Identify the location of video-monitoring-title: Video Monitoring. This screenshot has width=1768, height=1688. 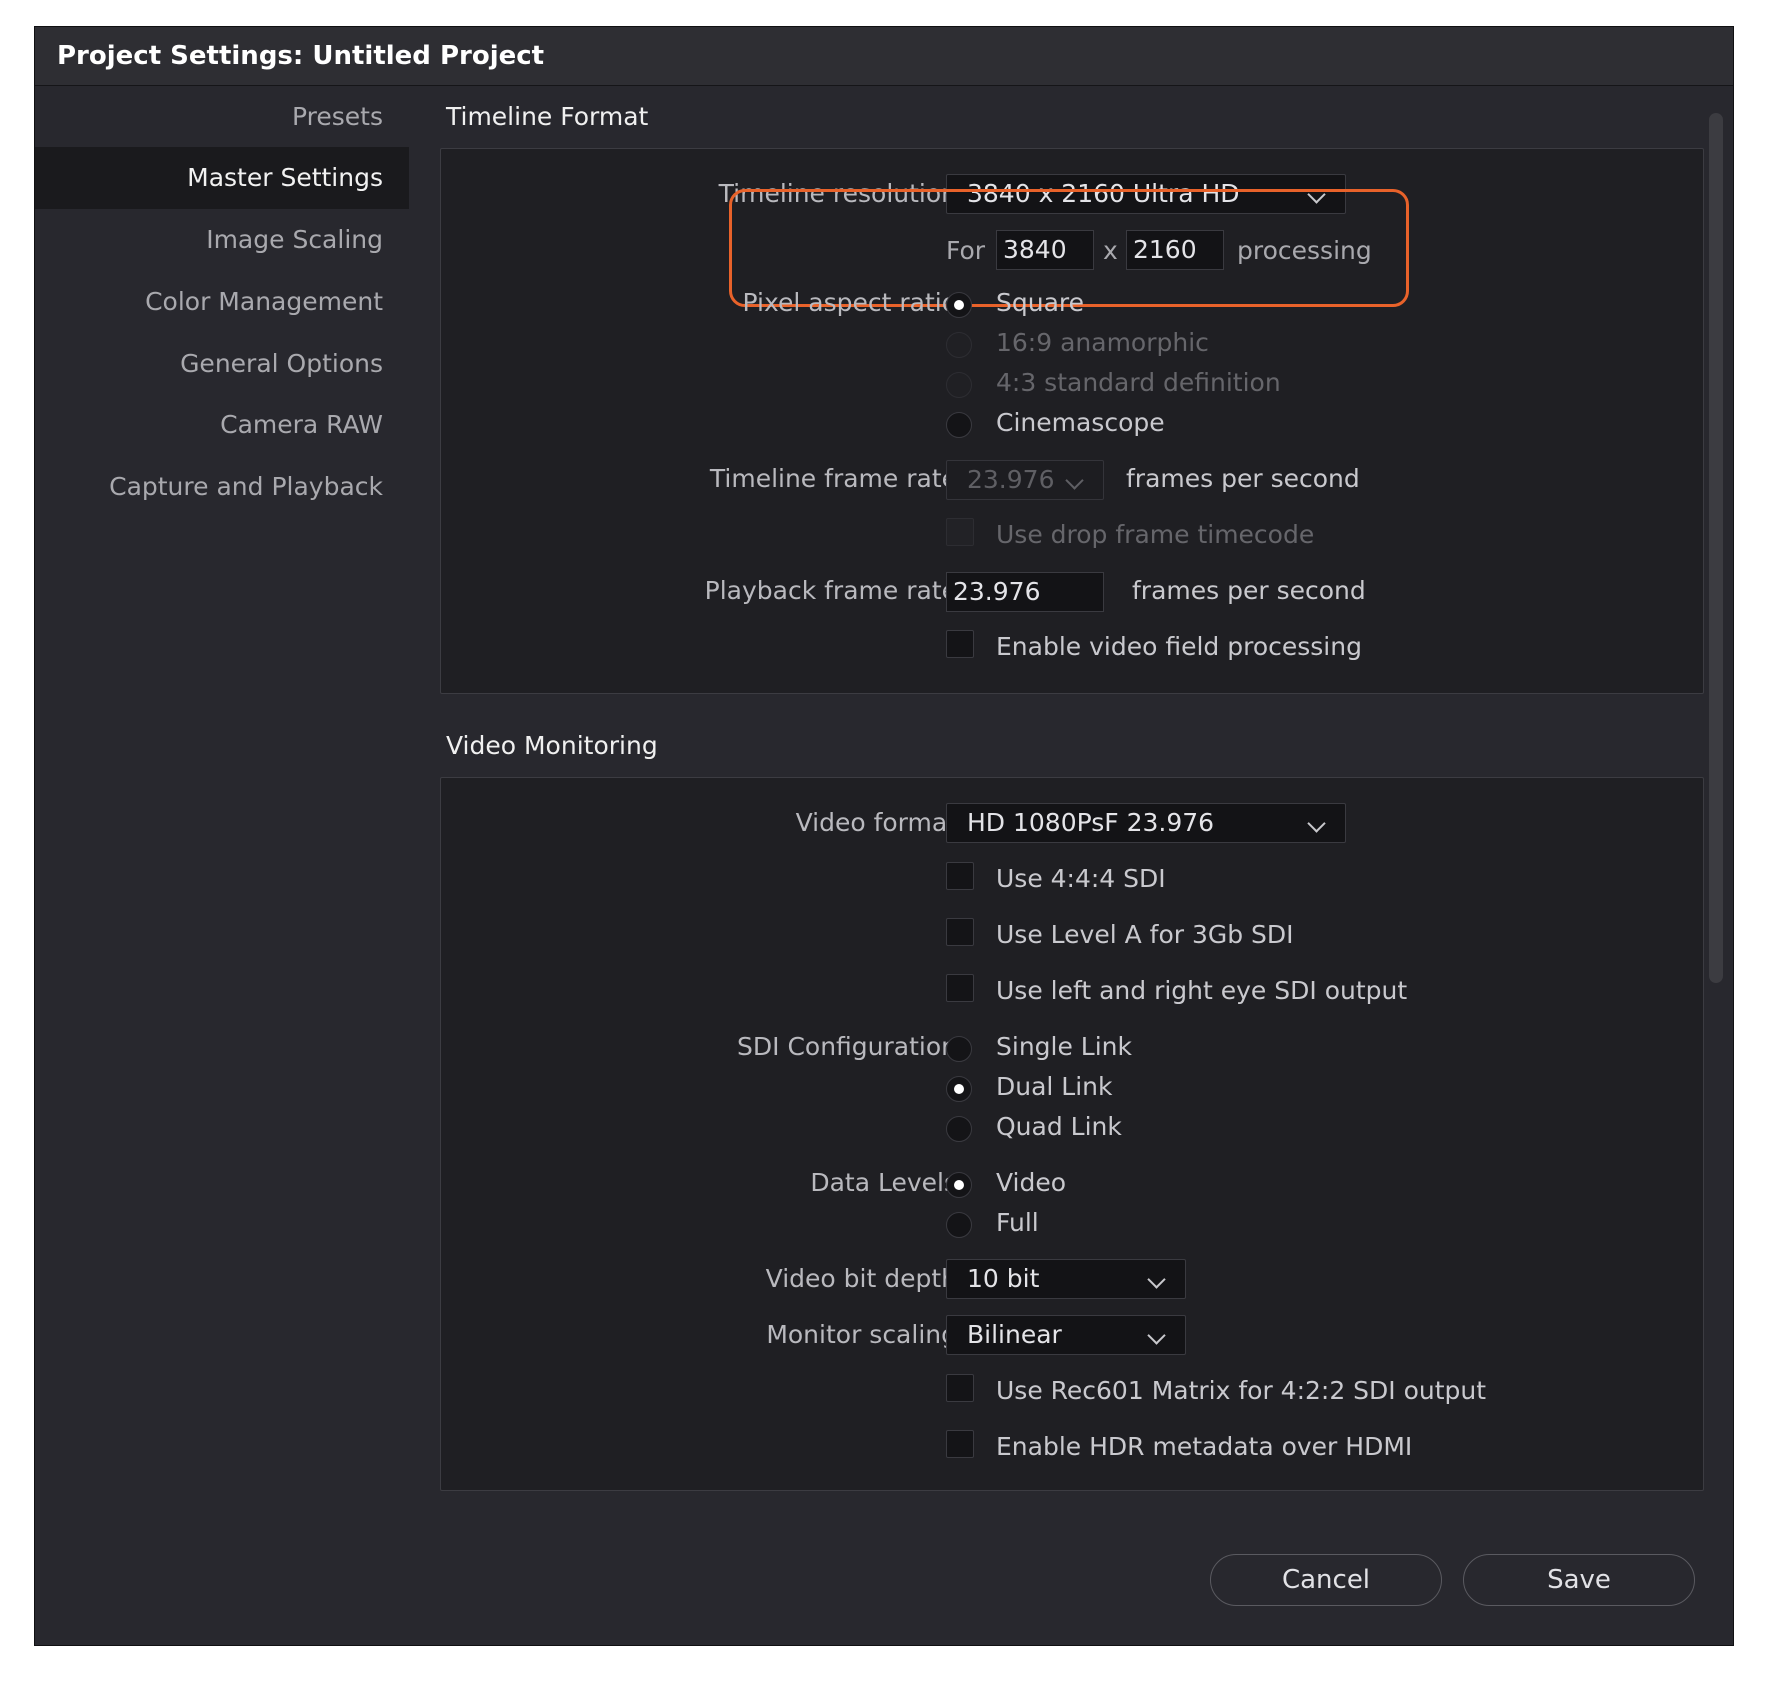
(552, 745).